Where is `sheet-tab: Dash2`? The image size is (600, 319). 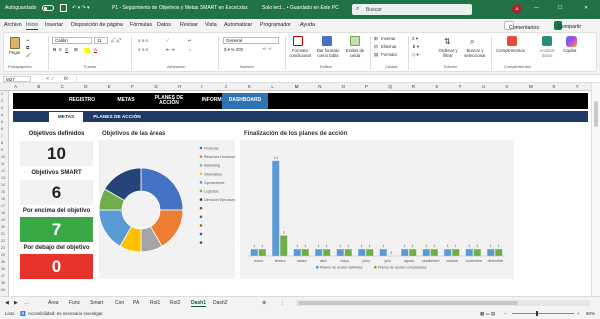
sheet-tab: Dash2 is located at coordinates (220, 303).